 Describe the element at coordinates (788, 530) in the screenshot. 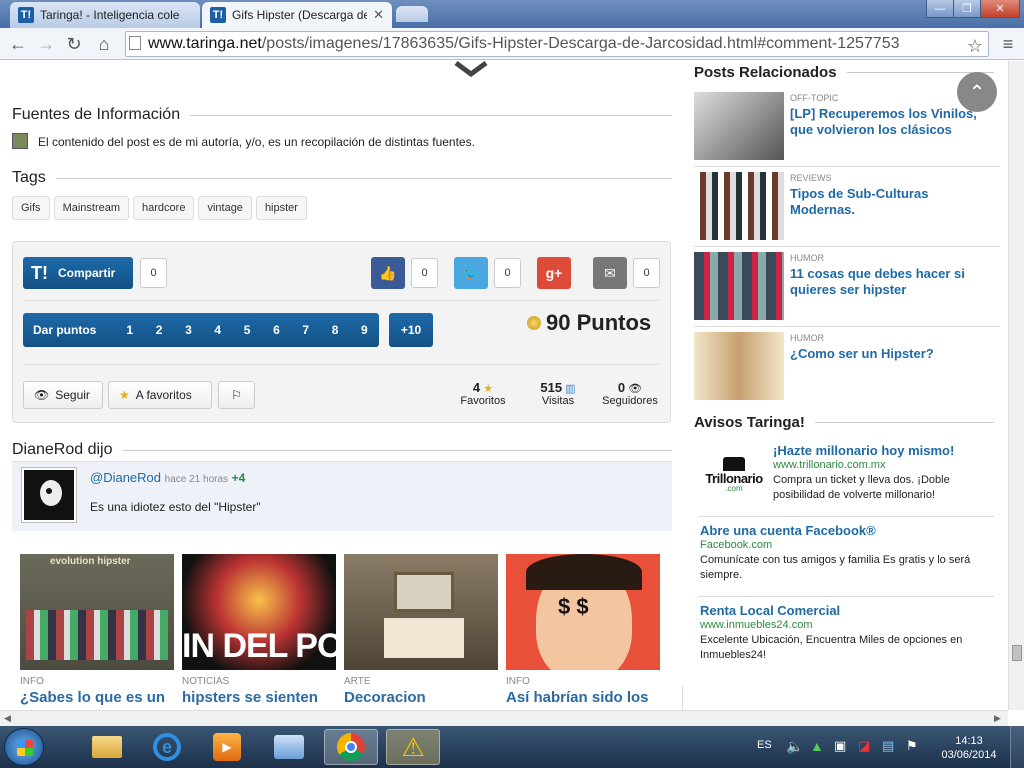

I see `ad-title: Abre una cuenta Facebook®` at that location.